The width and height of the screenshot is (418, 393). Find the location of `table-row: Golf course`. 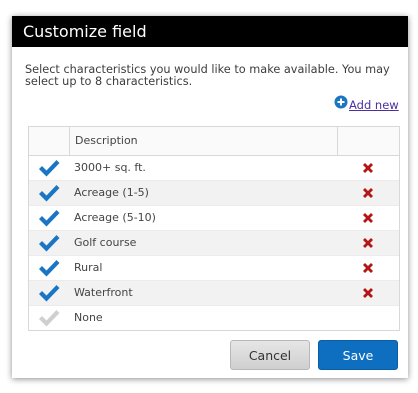

table-row: Golf course is located at coordinates (214, 243).